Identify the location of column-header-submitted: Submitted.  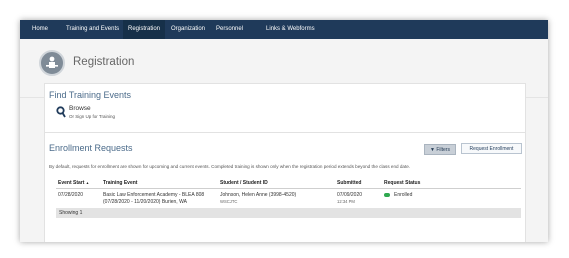
(349, 183).